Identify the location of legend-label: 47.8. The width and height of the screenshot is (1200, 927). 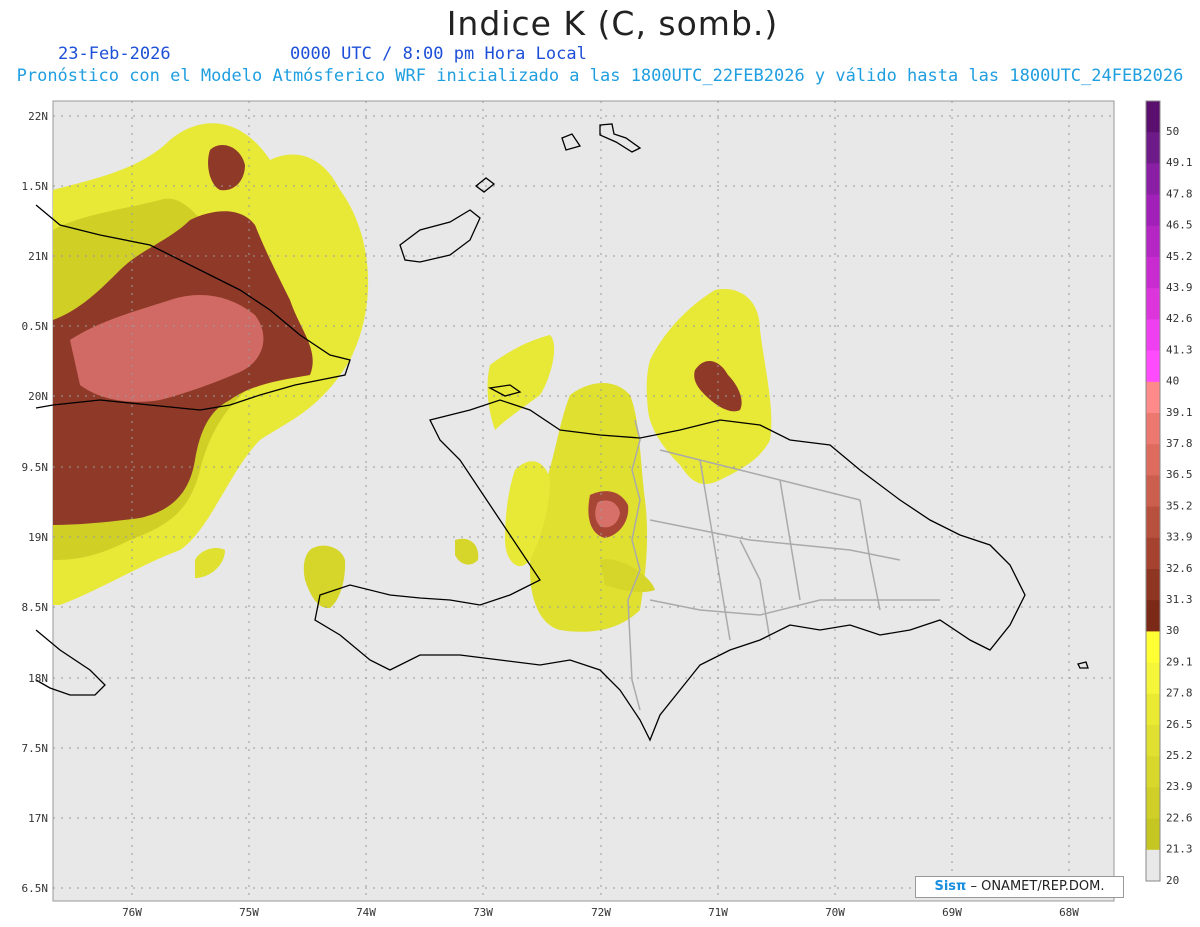
(1179, 193).